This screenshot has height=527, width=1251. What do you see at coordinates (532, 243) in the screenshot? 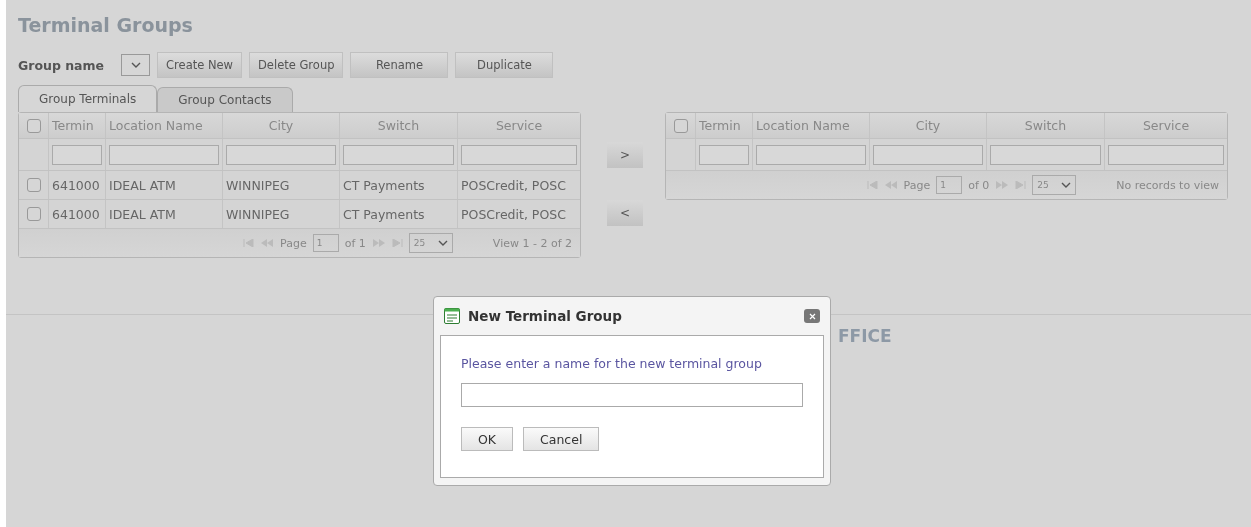
I see `records-info: View 1 - 2 of 2` at bounding box center [532, 243].